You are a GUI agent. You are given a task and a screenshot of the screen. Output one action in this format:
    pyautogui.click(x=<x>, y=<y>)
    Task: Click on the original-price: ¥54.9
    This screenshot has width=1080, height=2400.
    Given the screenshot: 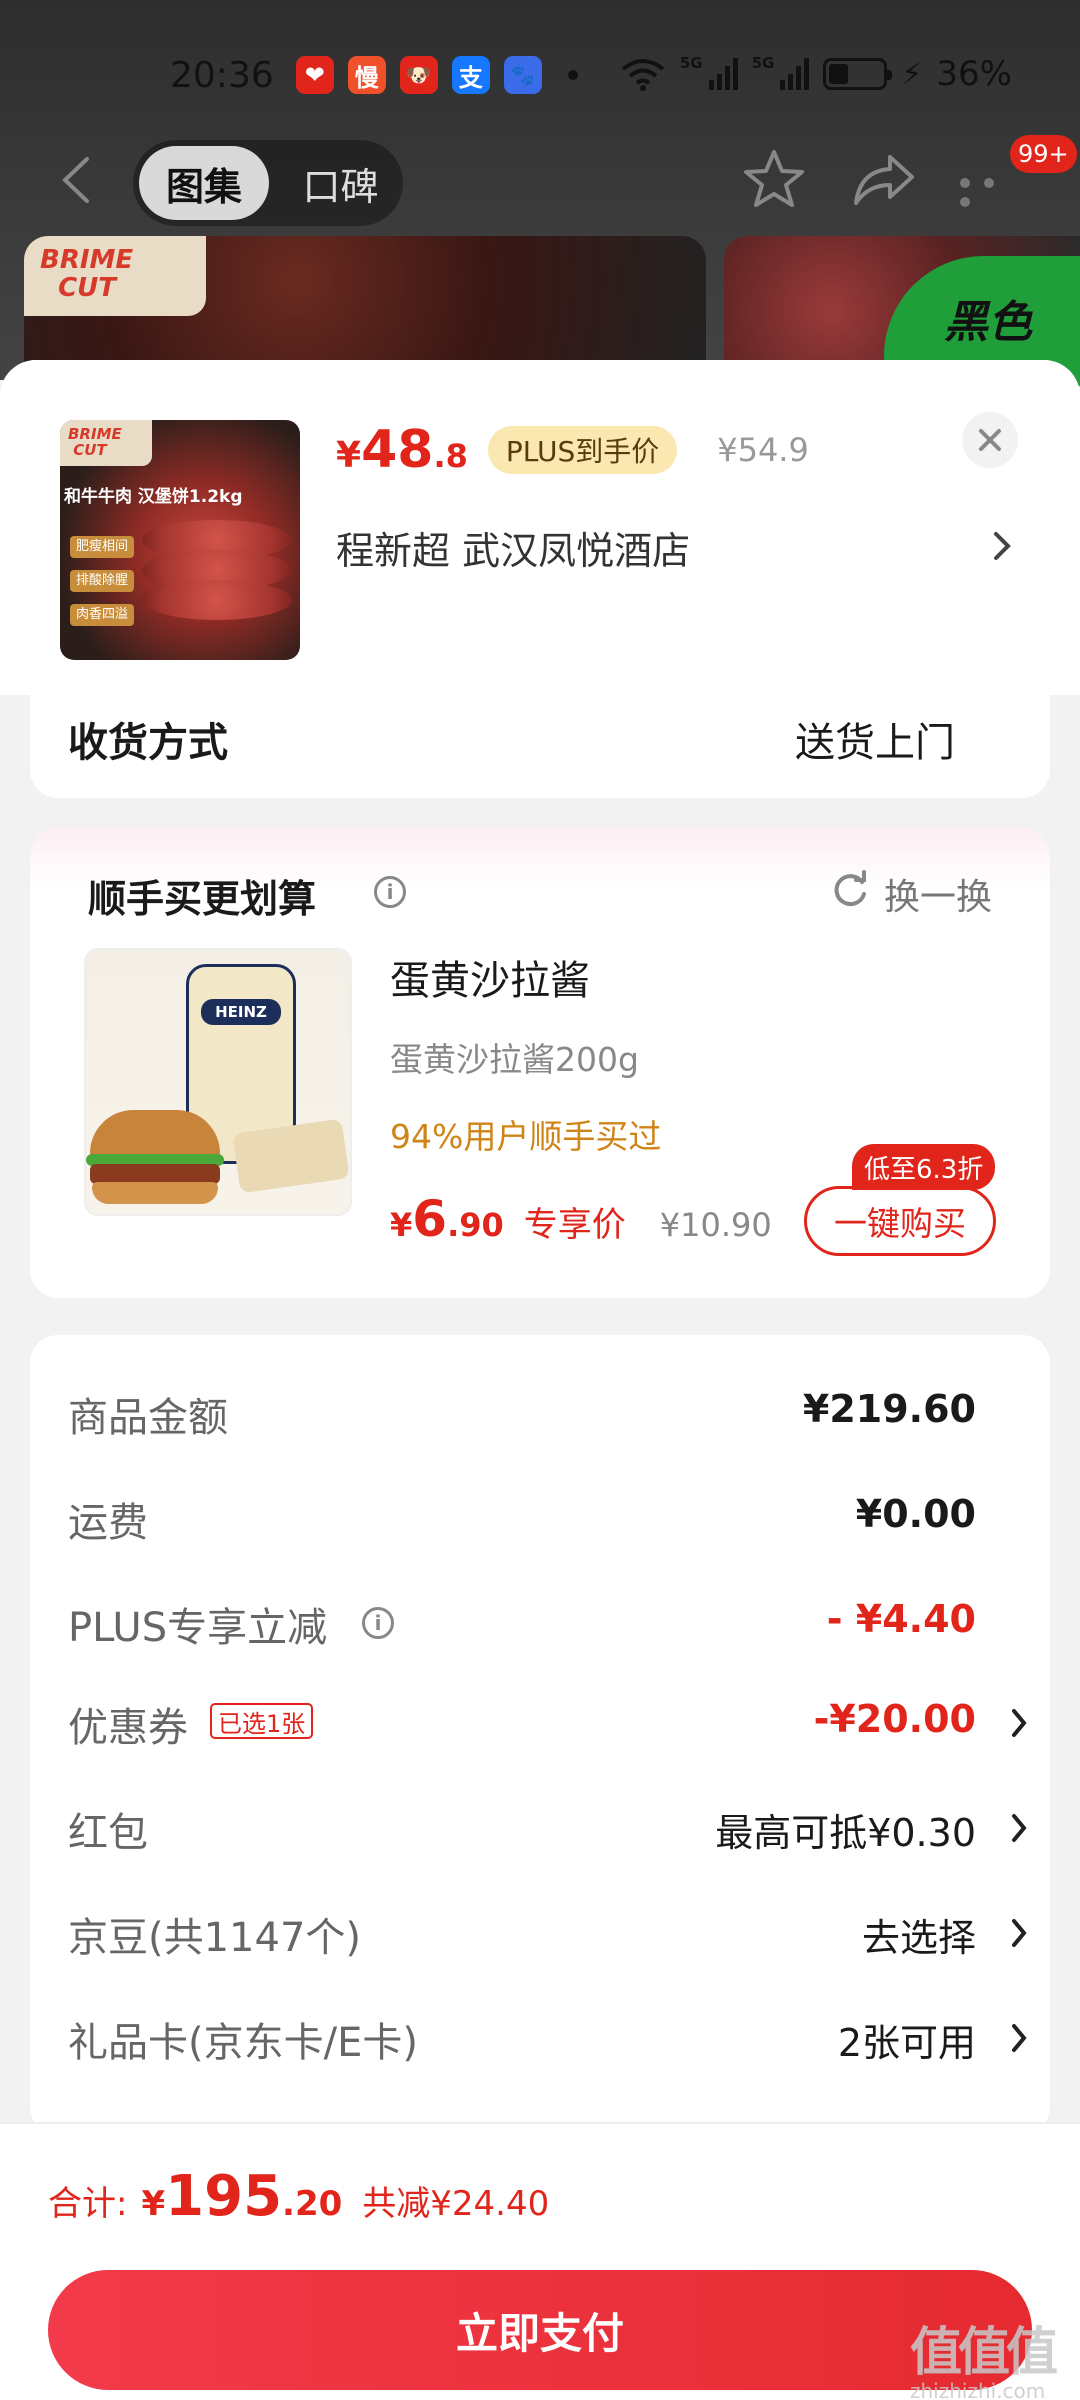 What is the action you would take?
    pyautogui.click(x=763, y=450)
    